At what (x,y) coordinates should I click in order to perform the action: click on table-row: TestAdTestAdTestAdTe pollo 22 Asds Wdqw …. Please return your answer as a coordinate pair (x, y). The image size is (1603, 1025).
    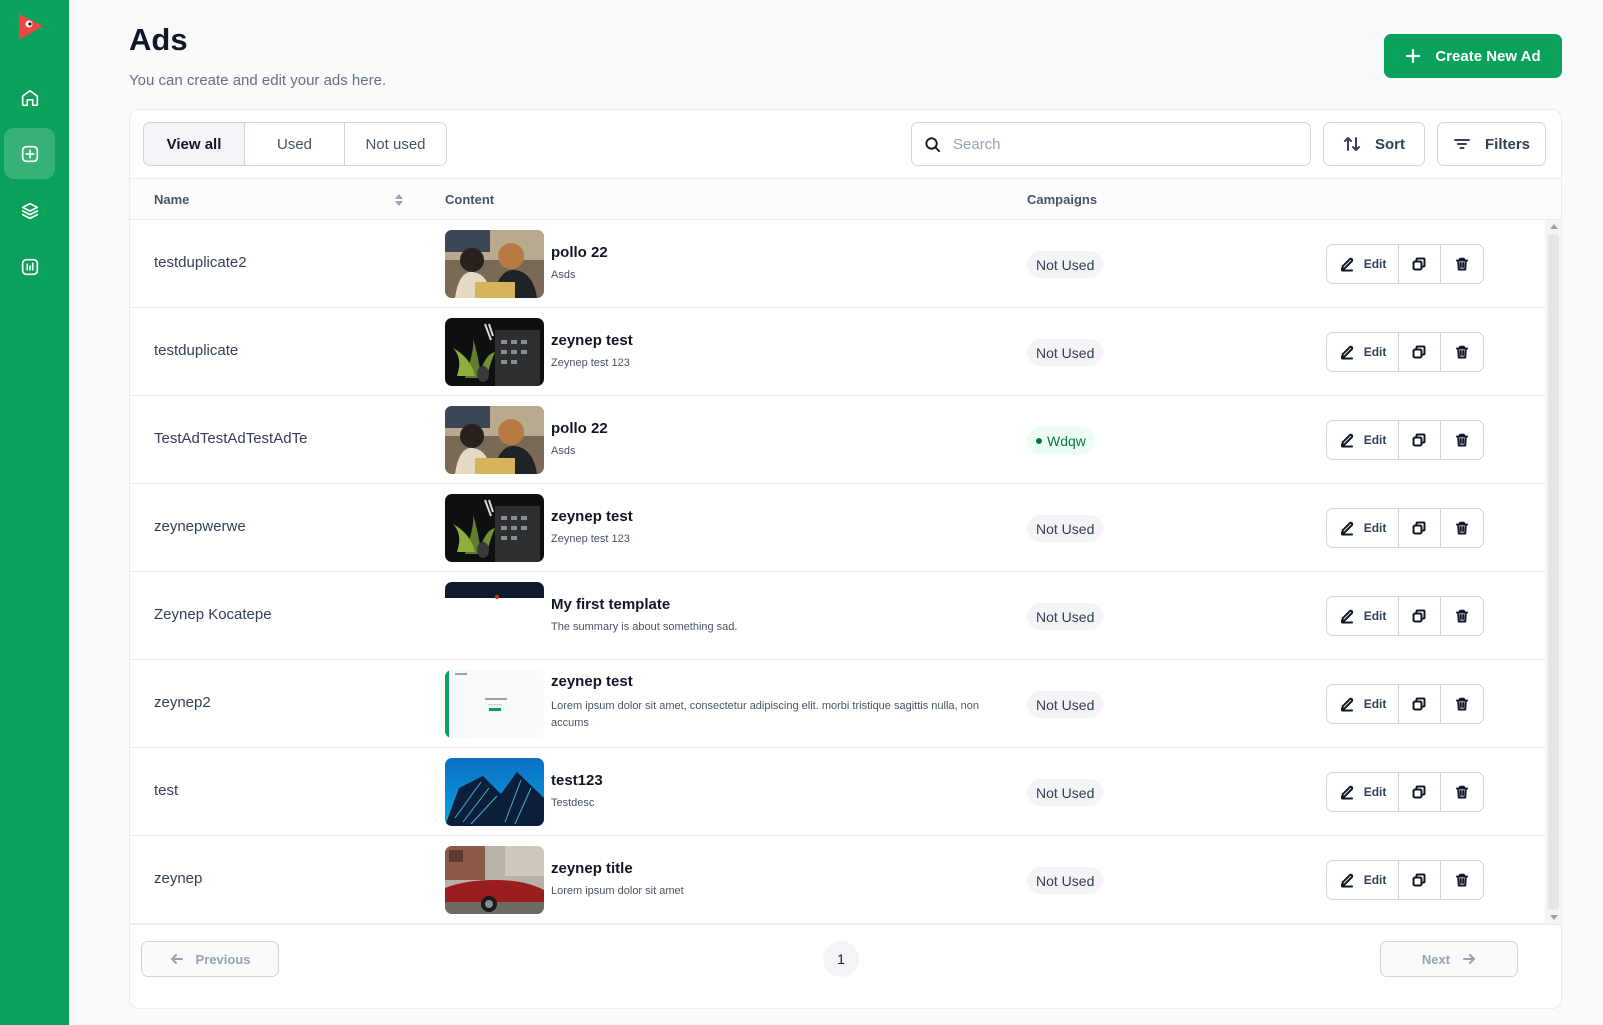
    Looking at the image, I should click on (837, 440).